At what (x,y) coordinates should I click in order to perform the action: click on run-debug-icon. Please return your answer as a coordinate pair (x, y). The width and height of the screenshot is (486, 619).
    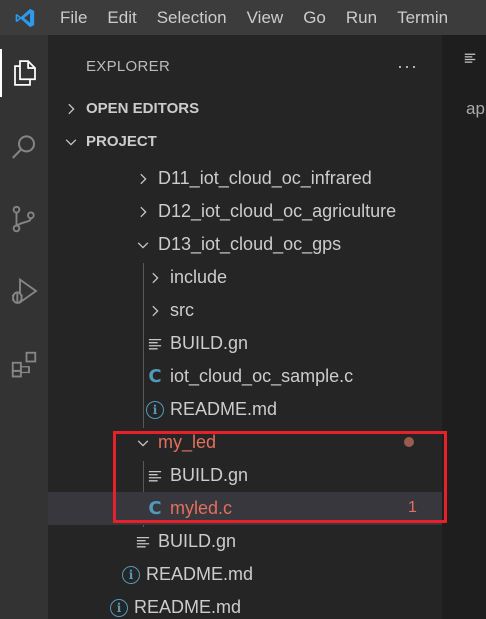
    Looking at the image, I should click on (24, 291).